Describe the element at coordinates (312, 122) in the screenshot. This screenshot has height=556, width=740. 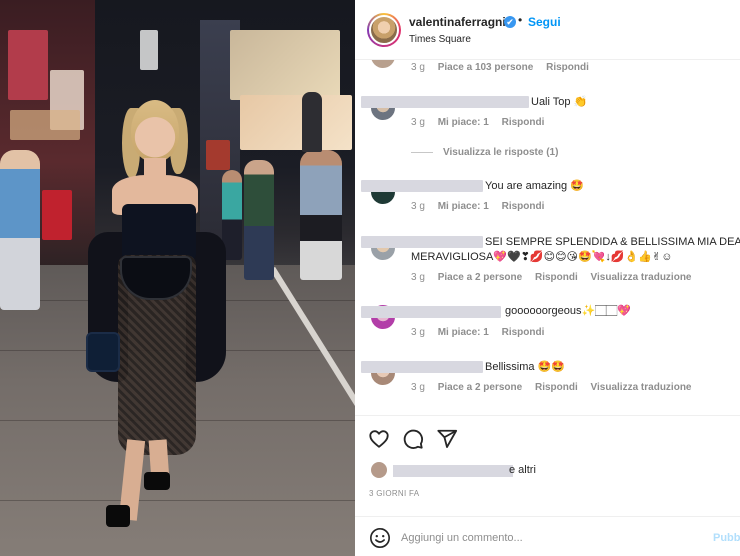
I see `statue` at that location.